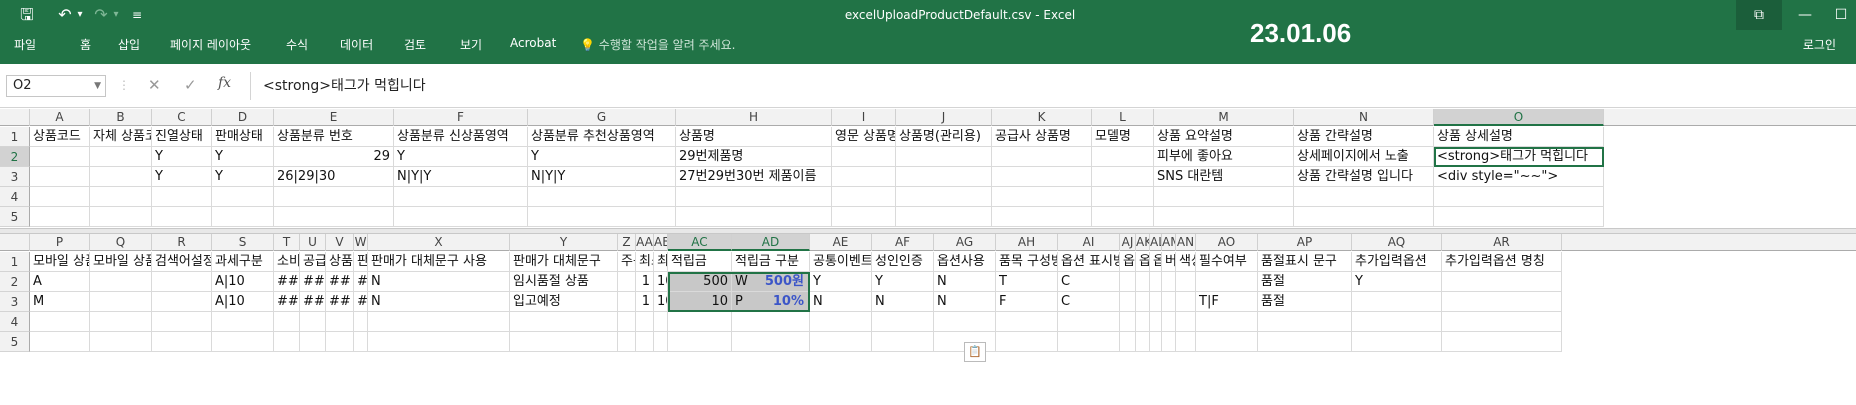 This screenshot has height=405, width=1856. Describe the element at coordinates (297, 44) in the screenshot. I see `ribbon-tab-4: 수식` at that location.